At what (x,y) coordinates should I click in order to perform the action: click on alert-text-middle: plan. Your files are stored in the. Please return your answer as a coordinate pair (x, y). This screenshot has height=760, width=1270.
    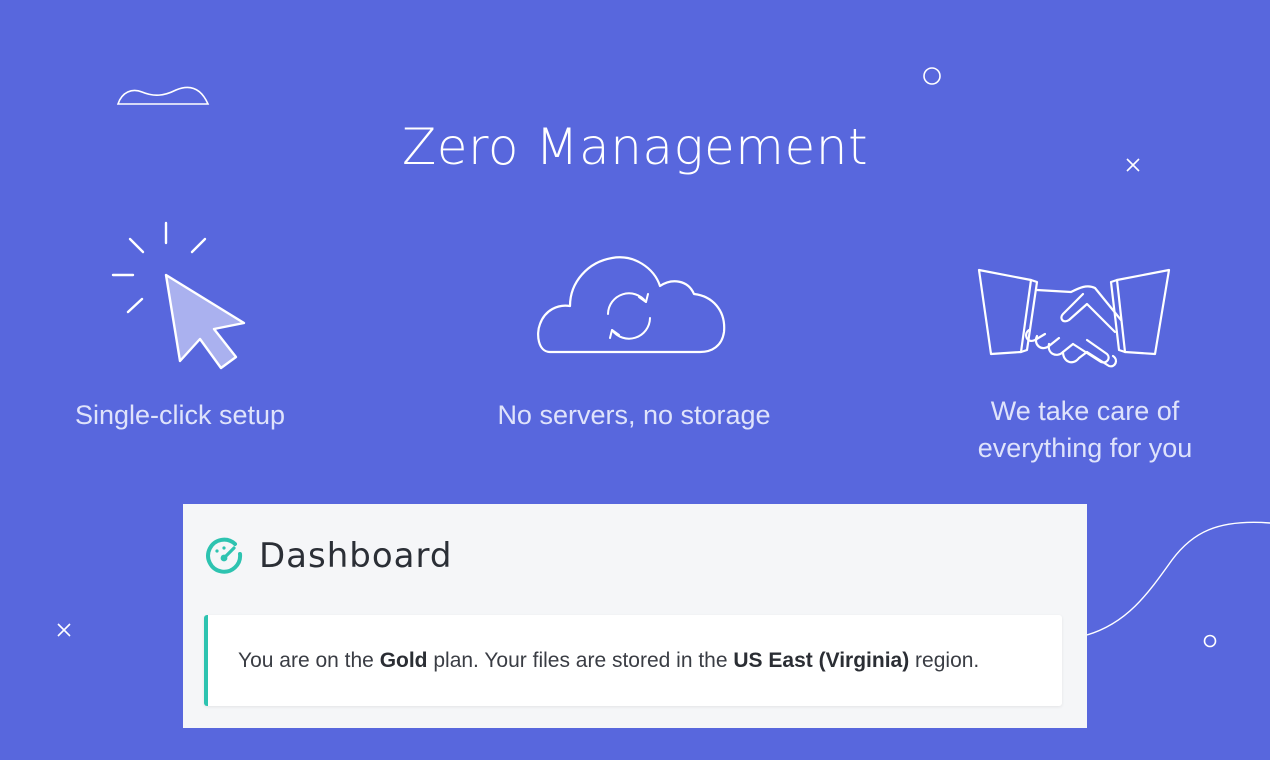
    Looking at the image, I should click on (580, 660).